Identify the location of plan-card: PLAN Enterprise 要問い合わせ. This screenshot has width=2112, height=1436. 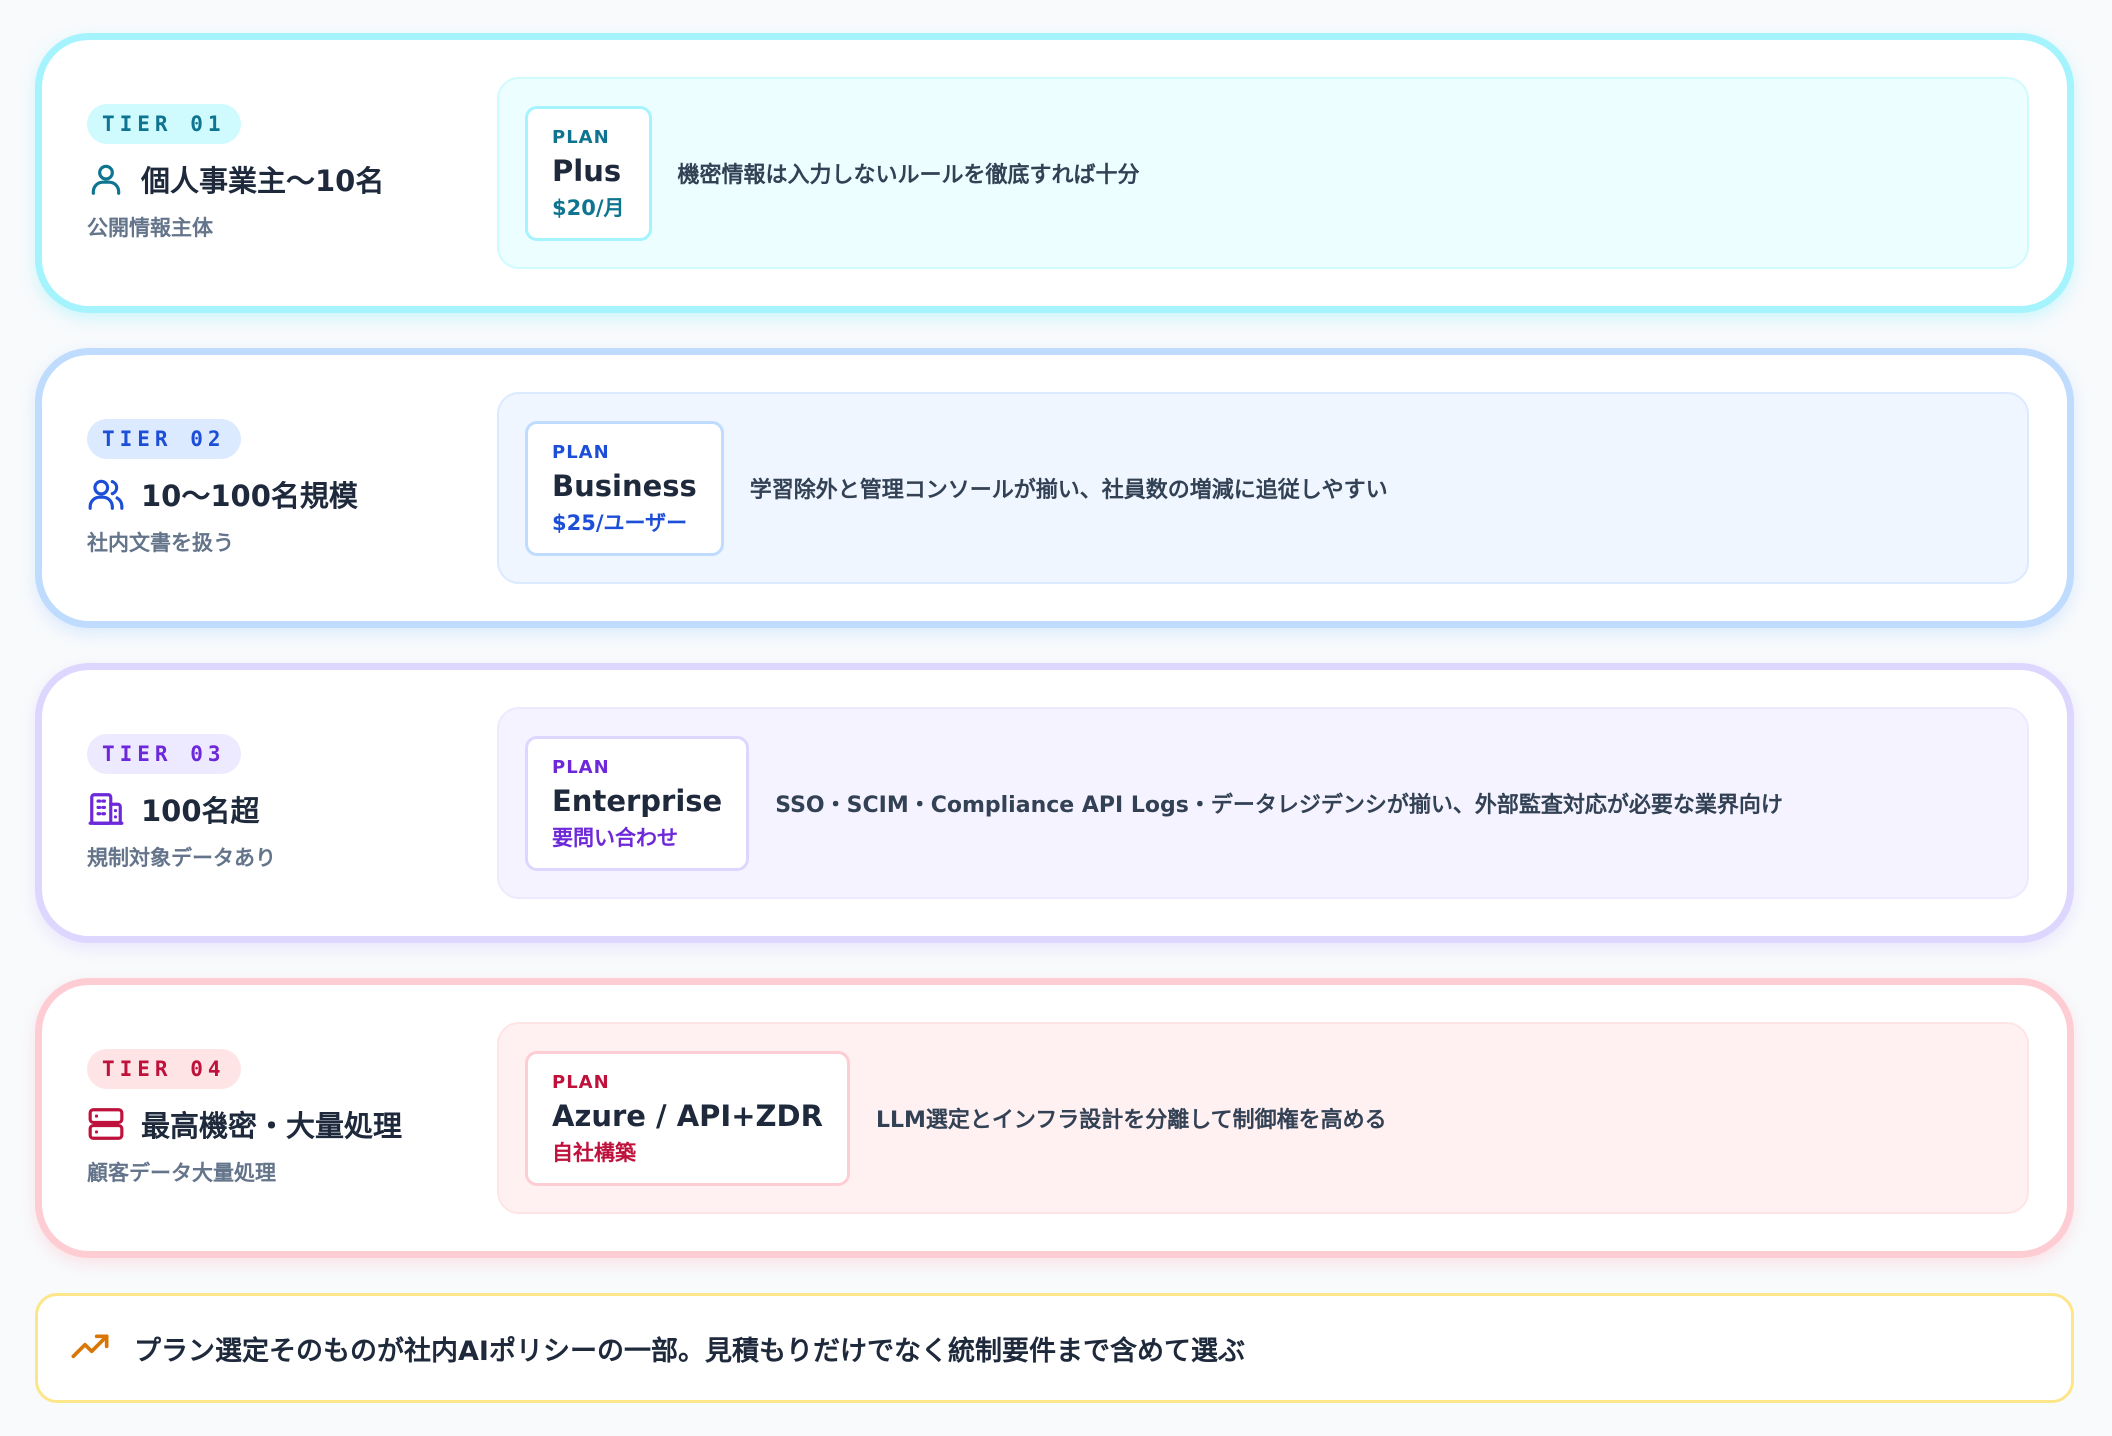
(637, 803).